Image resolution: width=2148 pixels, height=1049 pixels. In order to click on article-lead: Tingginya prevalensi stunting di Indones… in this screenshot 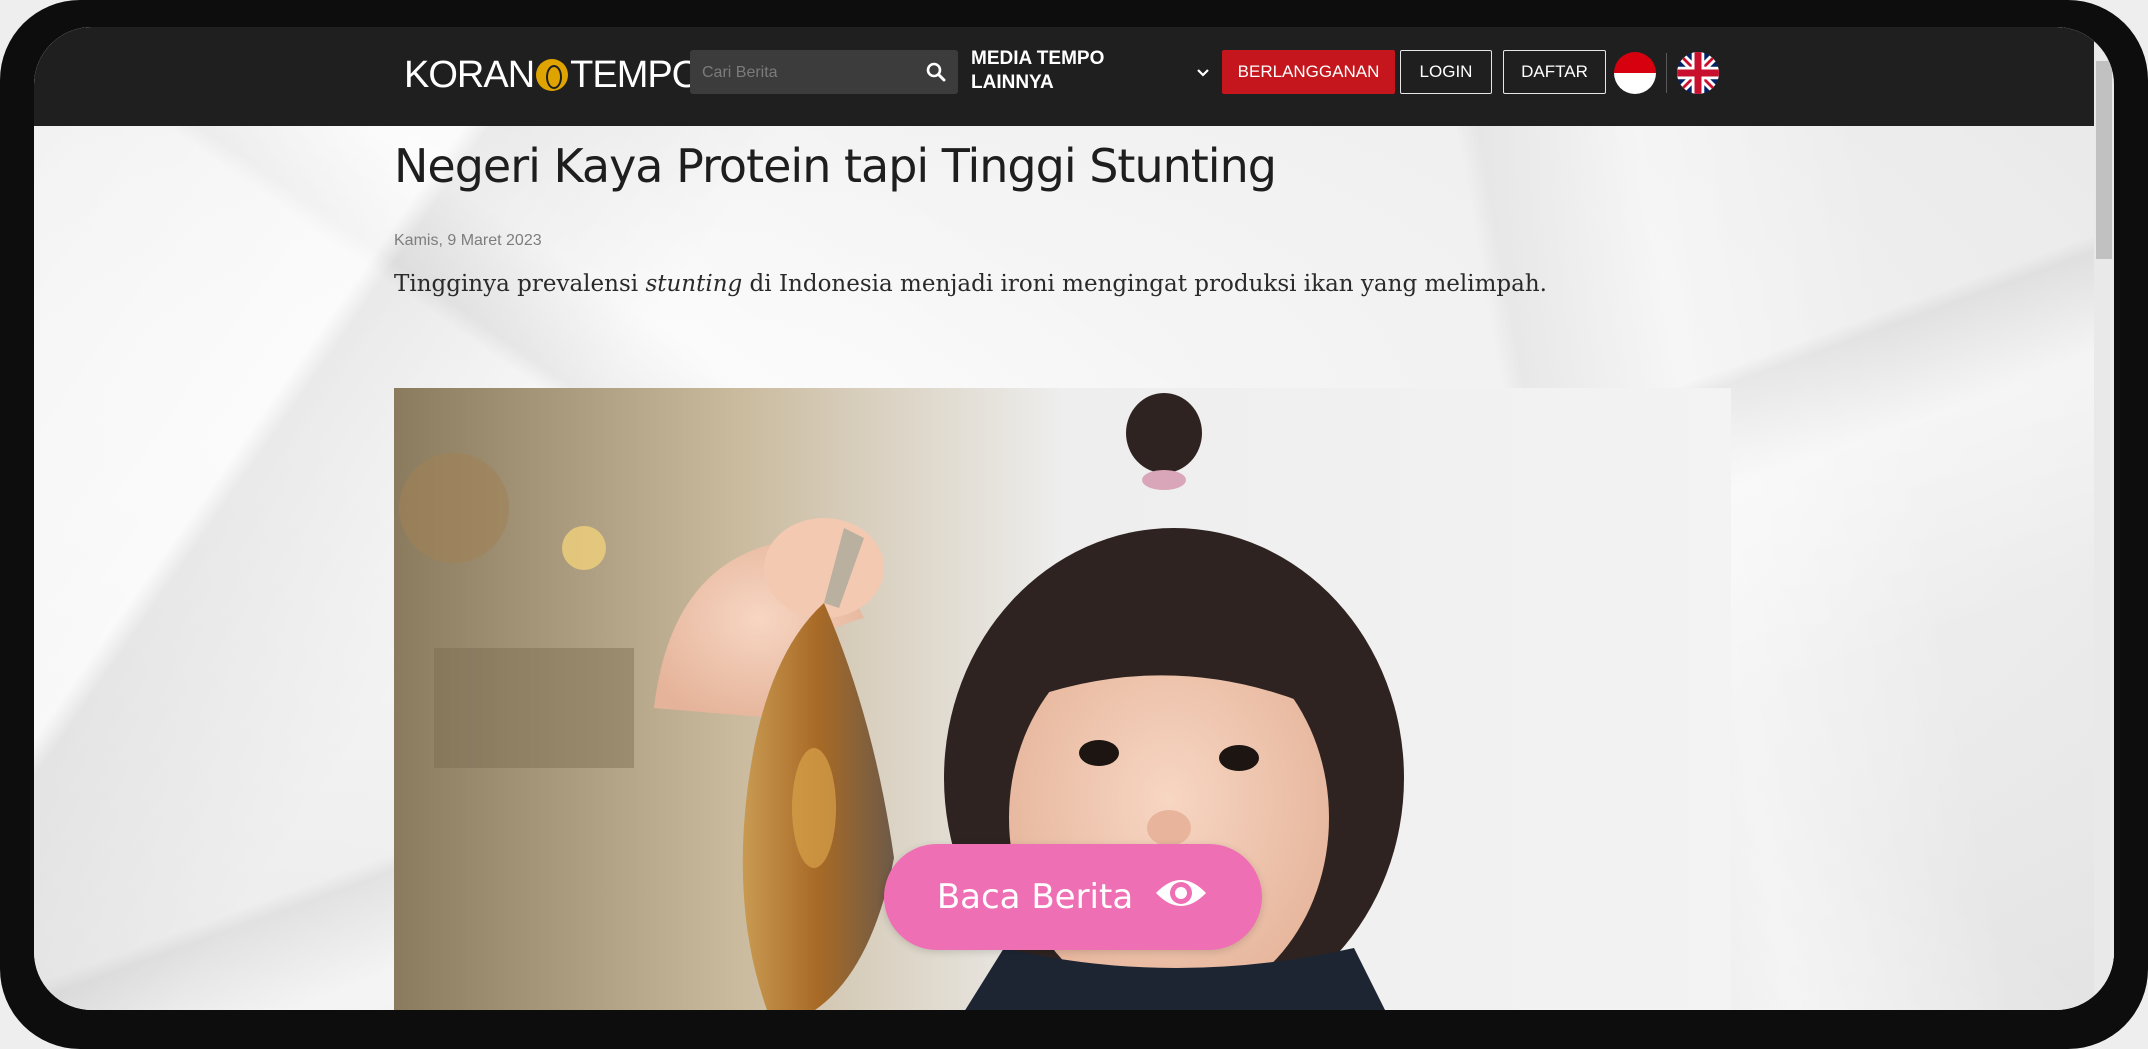, I will do `click(970, 284)`.